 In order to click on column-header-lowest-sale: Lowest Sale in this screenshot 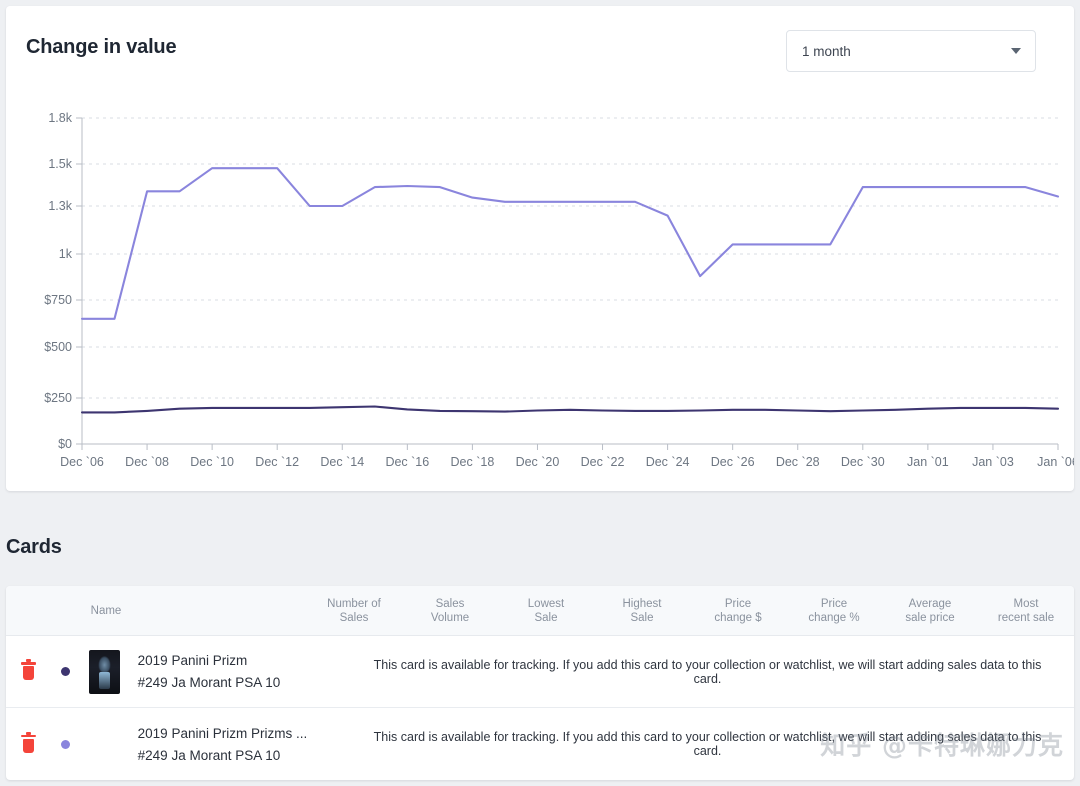, I will do `click(546, 611)`.